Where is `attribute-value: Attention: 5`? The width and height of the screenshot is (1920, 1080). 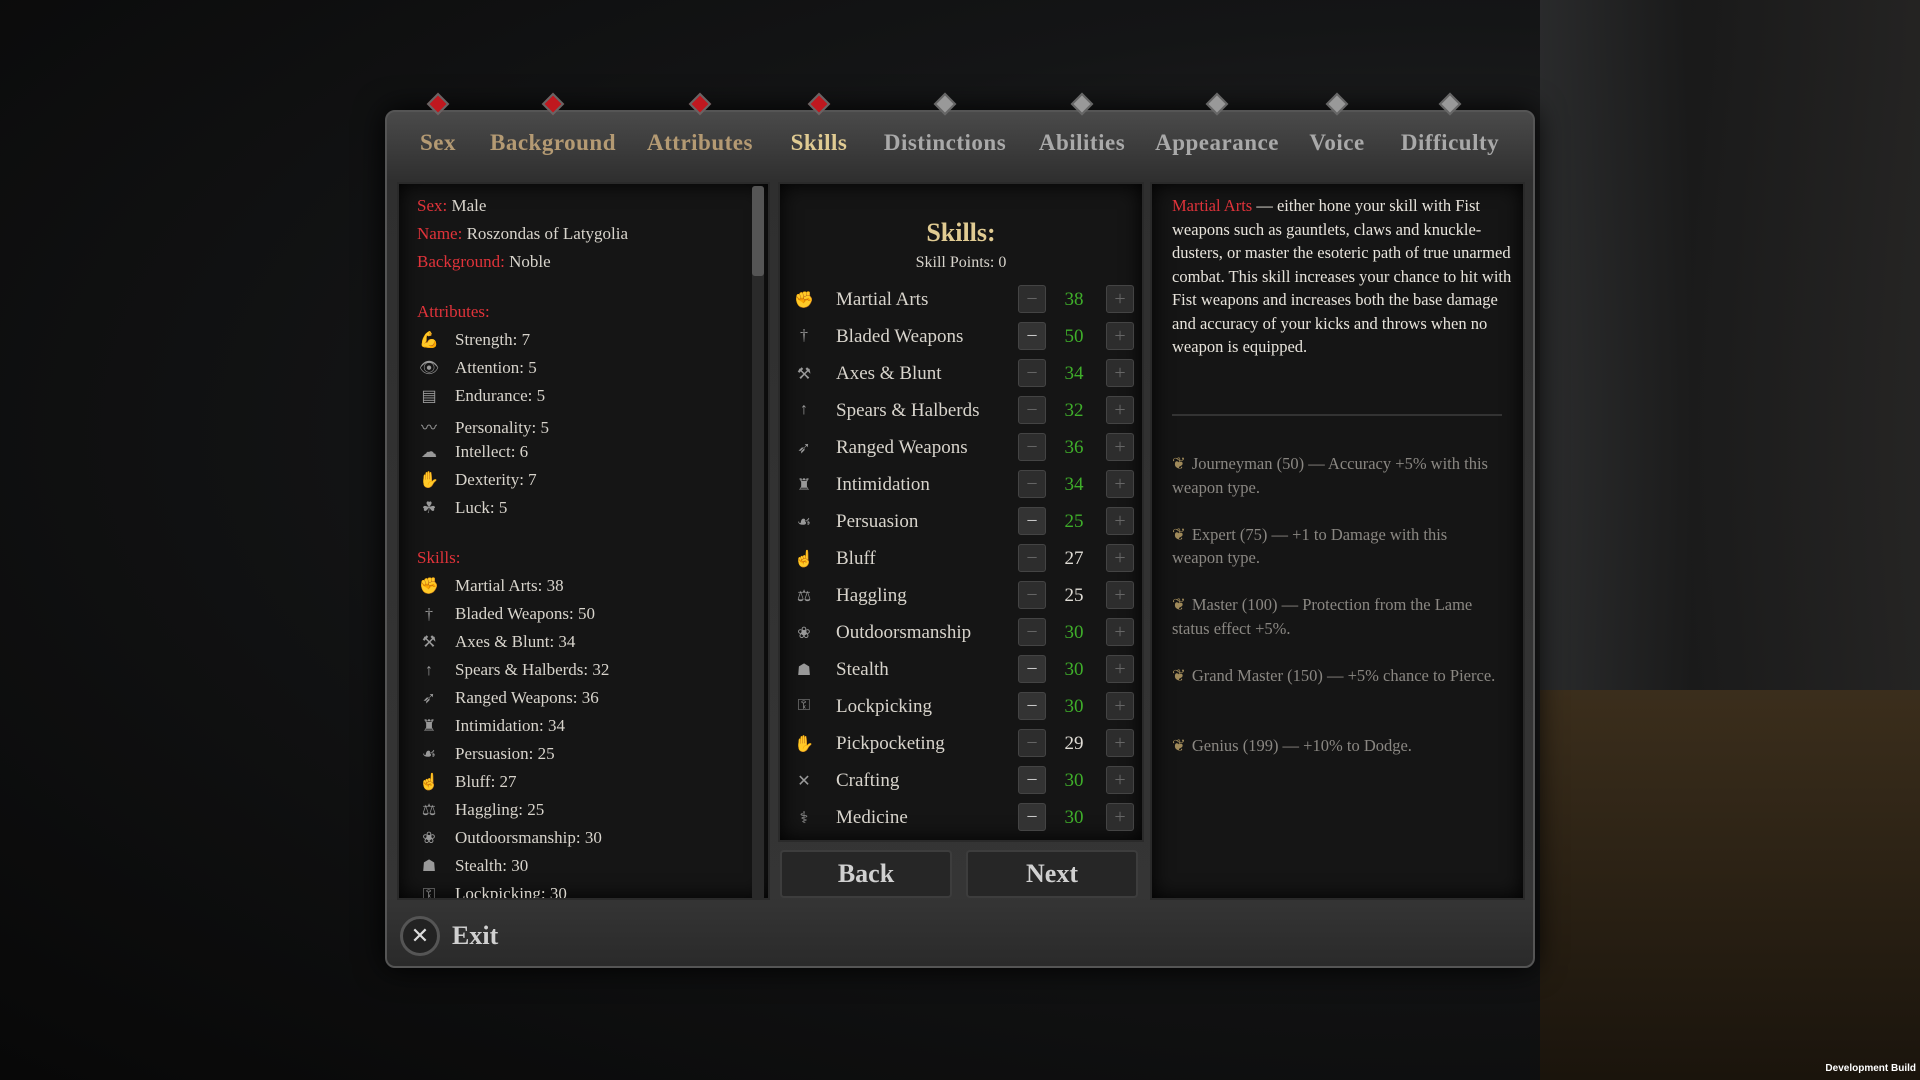 attribute-value: Attention: 5 is located at coordinates (496, 367).